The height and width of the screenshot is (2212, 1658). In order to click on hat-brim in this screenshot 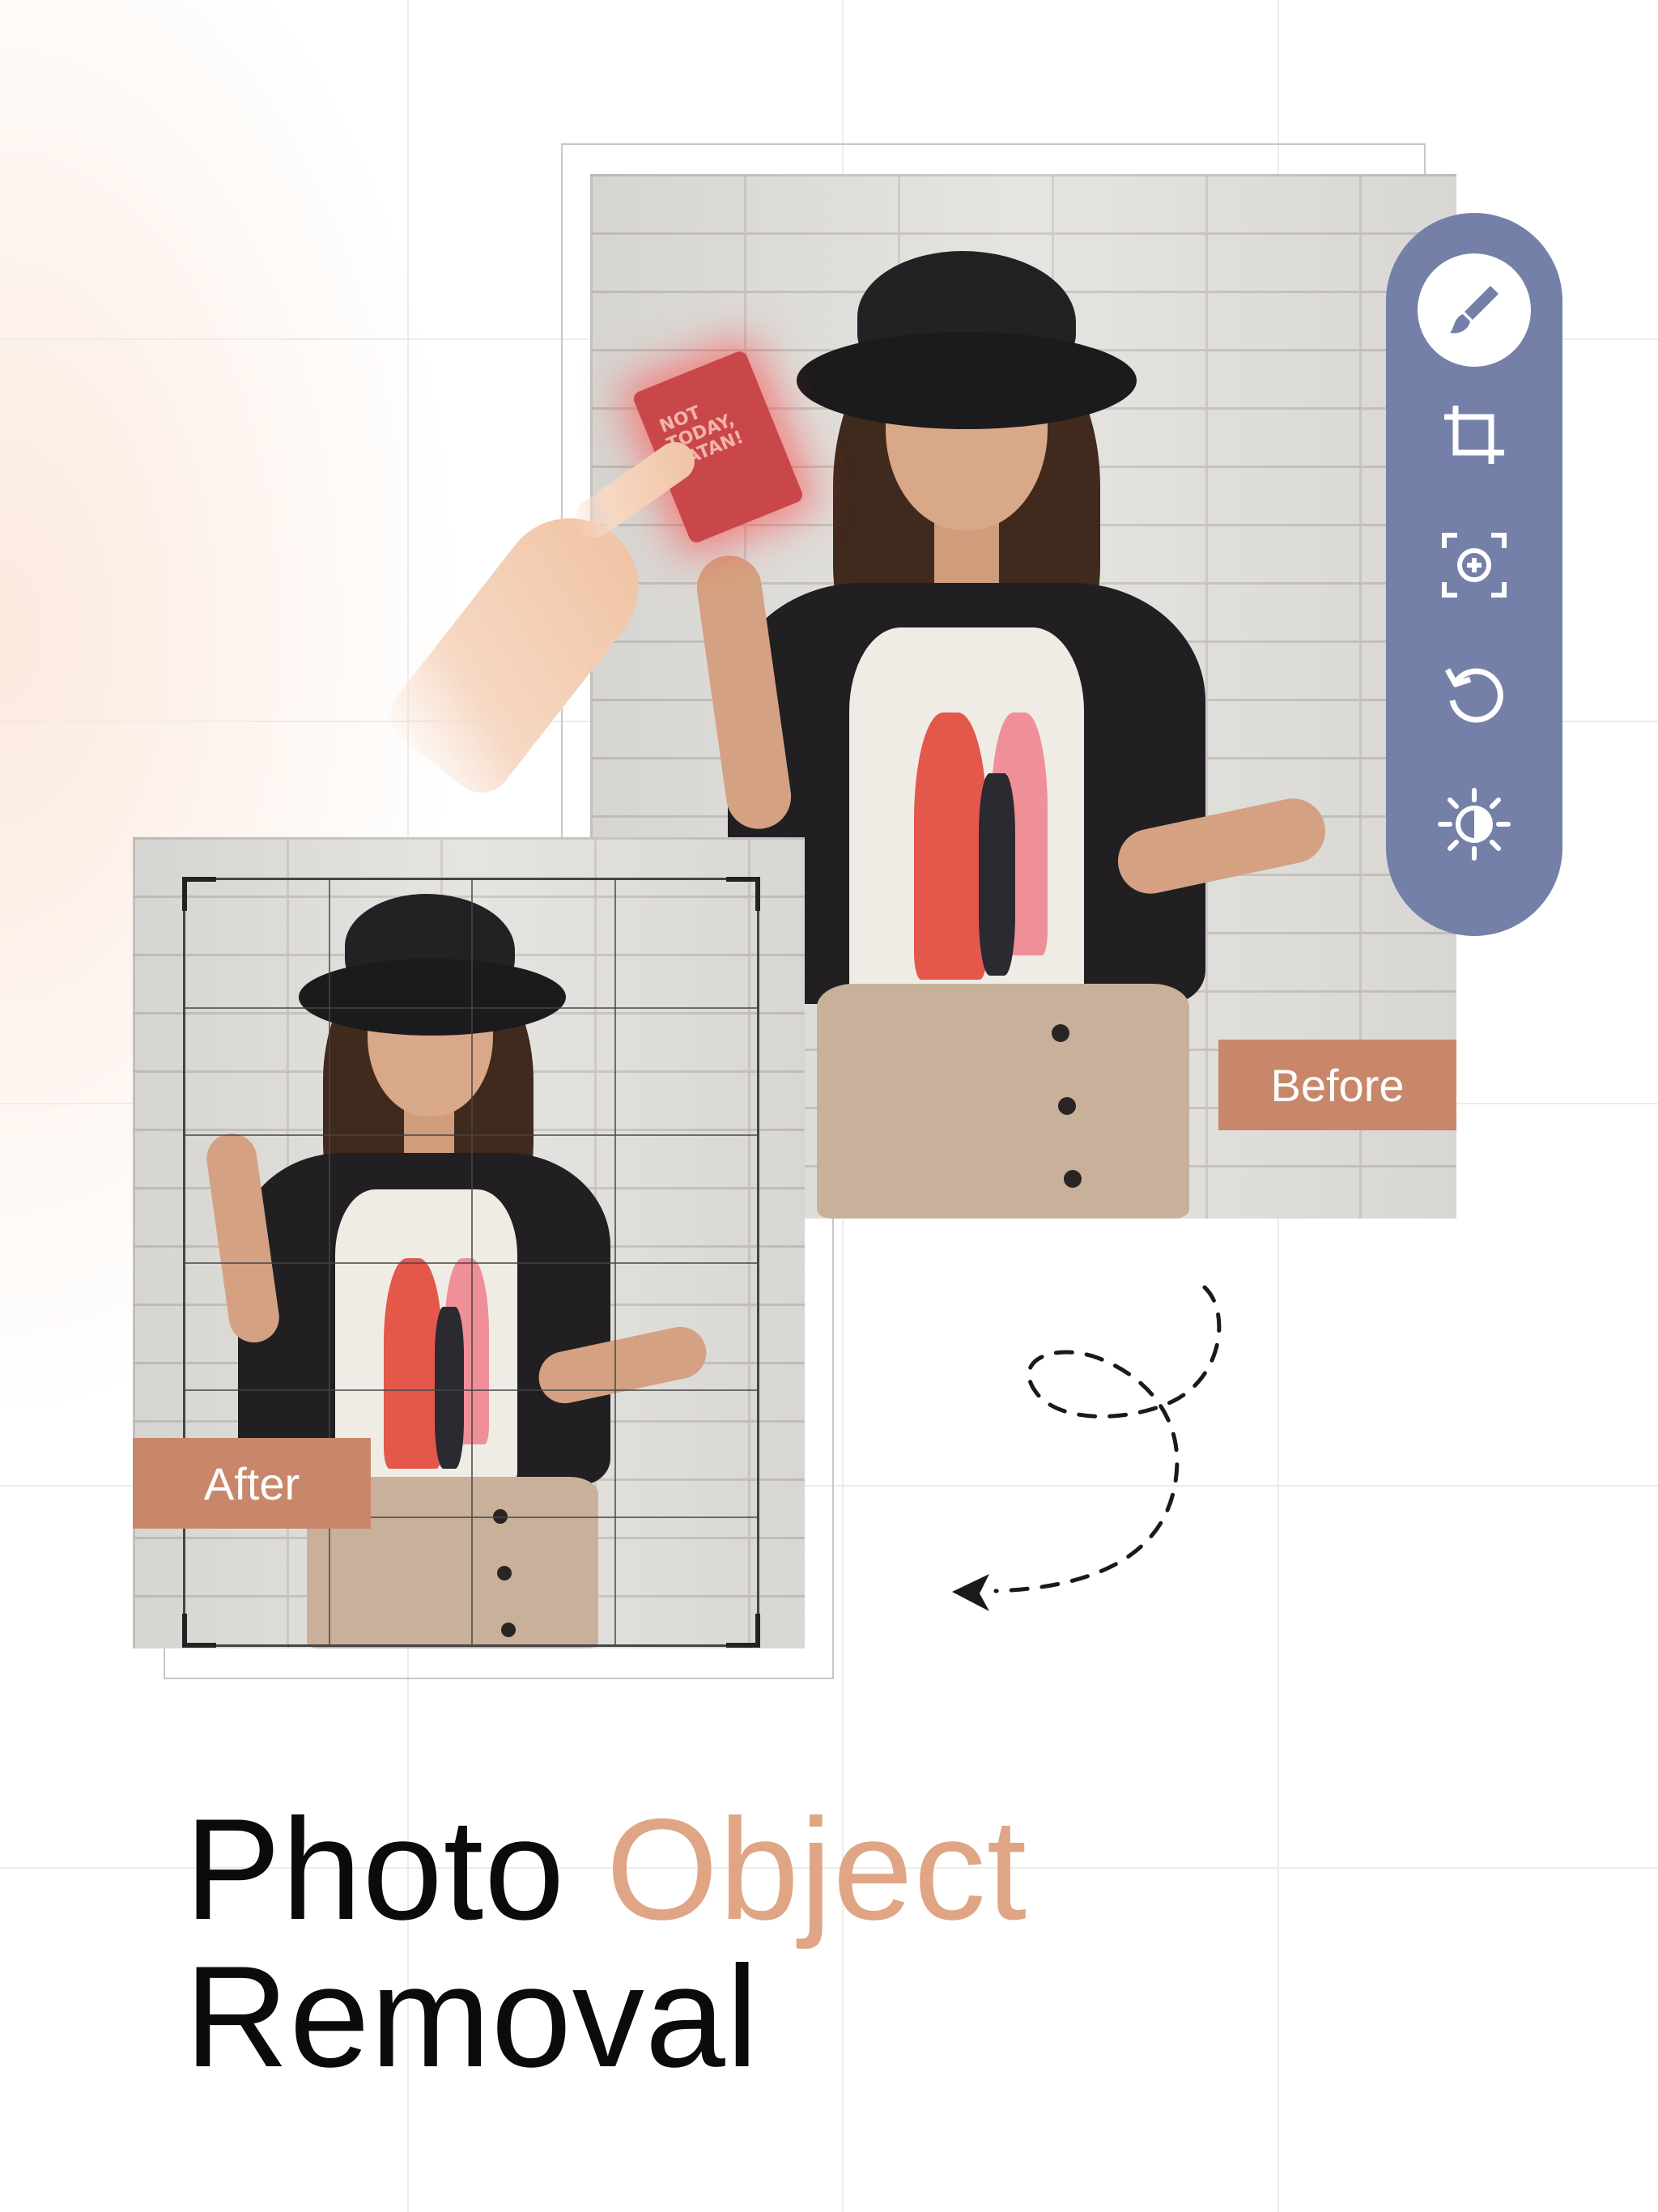, I will do `click(967, 381)`.